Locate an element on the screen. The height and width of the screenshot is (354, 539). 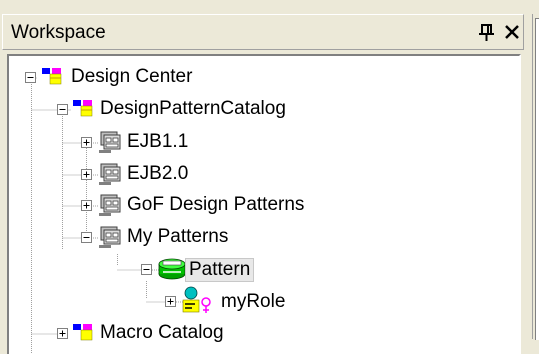
tree-label: GoF Design Patterns is located at coordinates (216, 204).